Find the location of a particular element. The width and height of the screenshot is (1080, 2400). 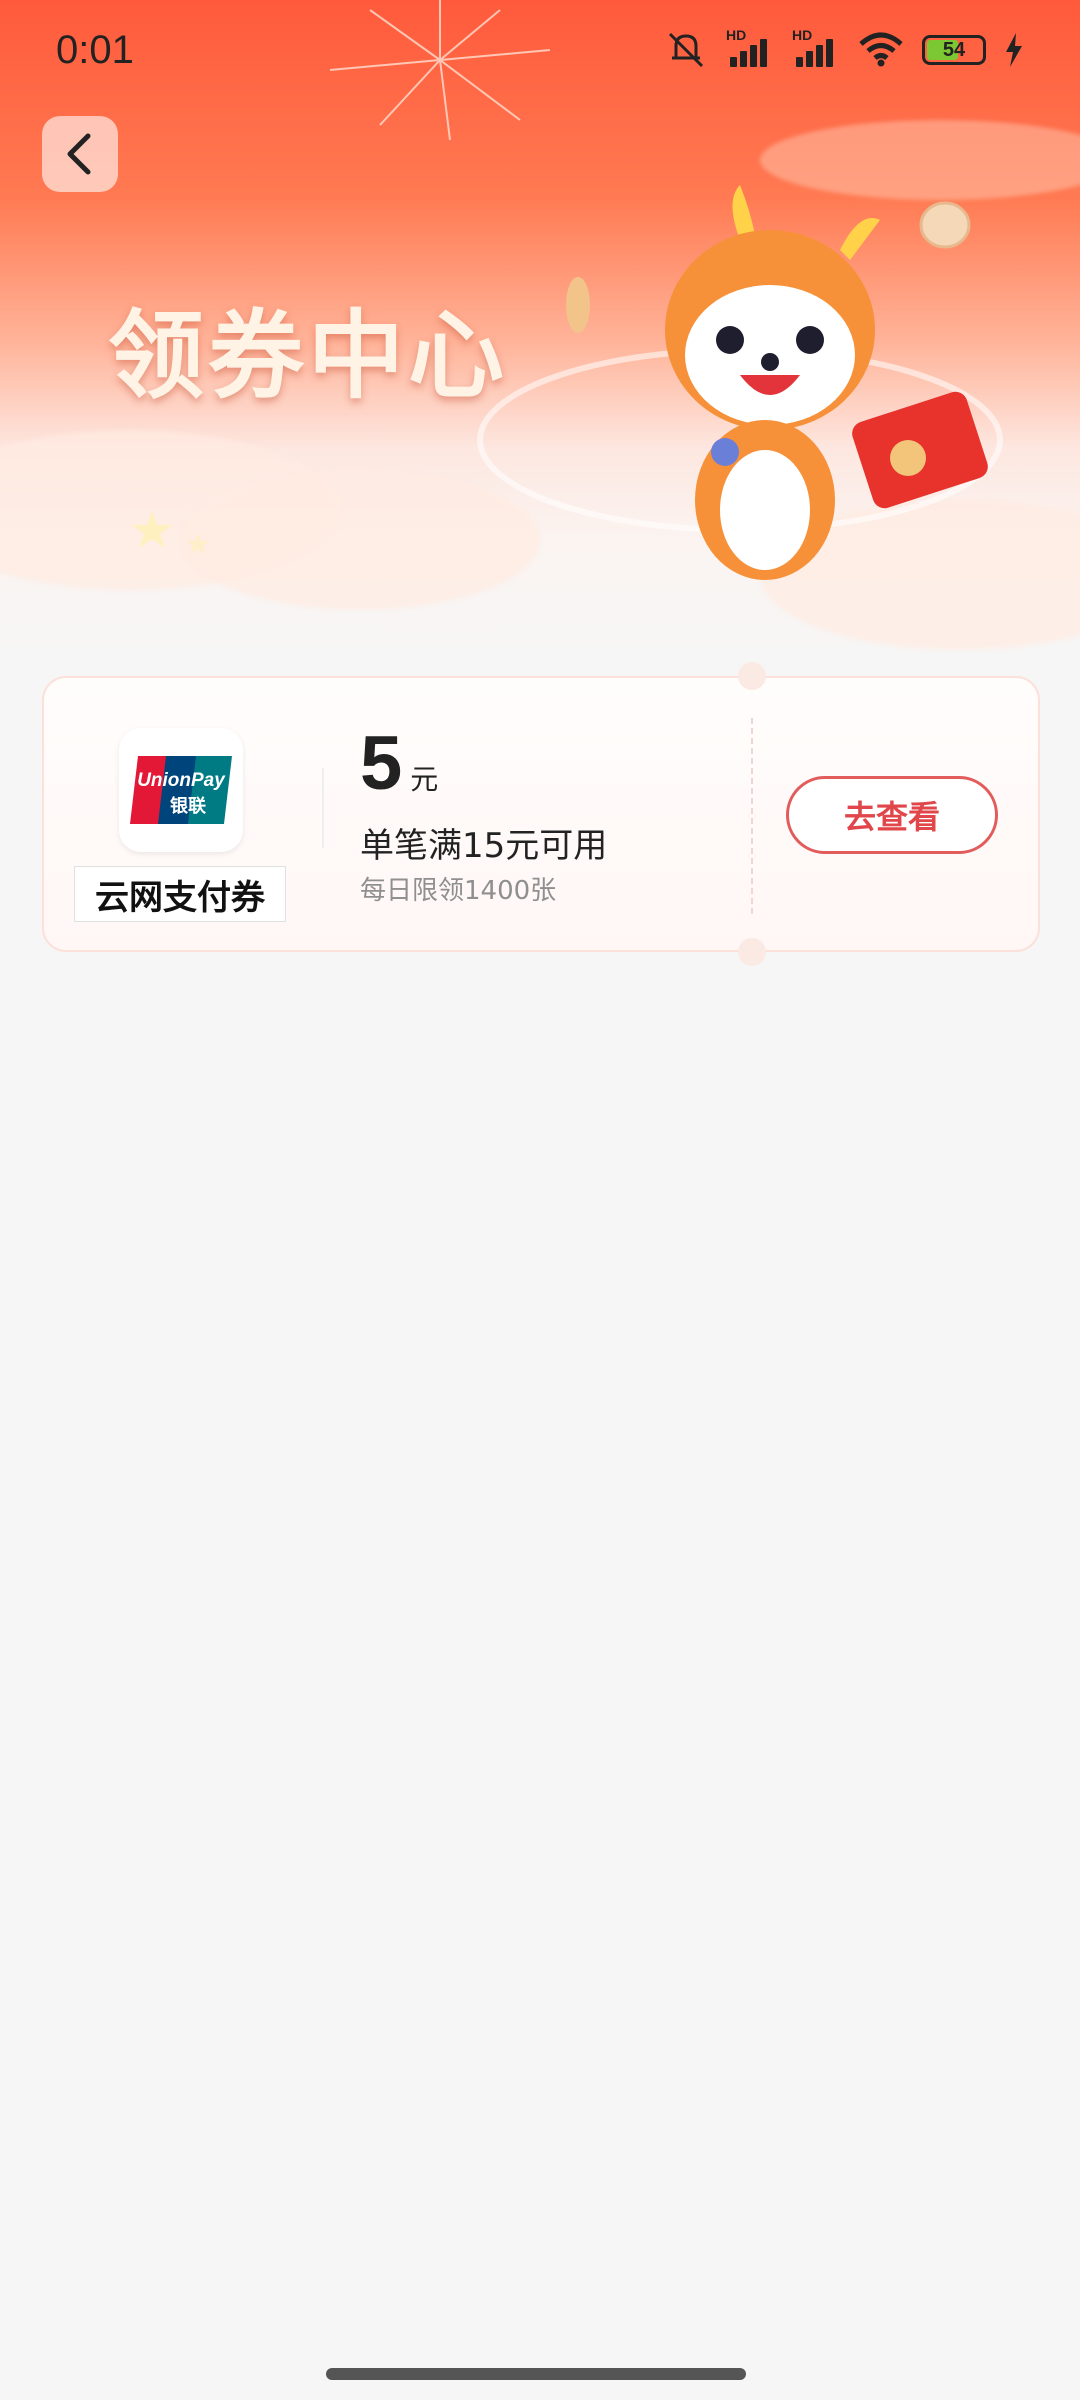

chevron-left-icon is located at coordinates (79, 154).